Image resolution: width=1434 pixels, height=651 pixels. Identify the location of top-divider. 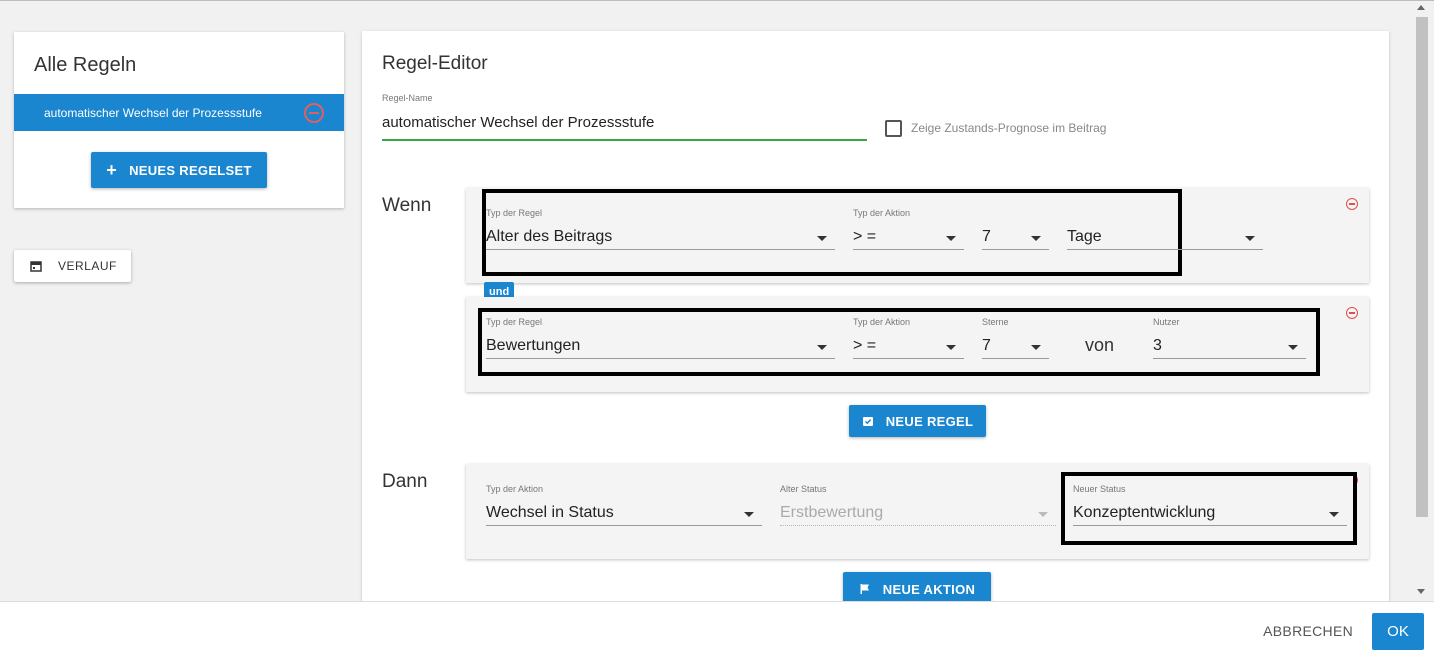
(717, 0).